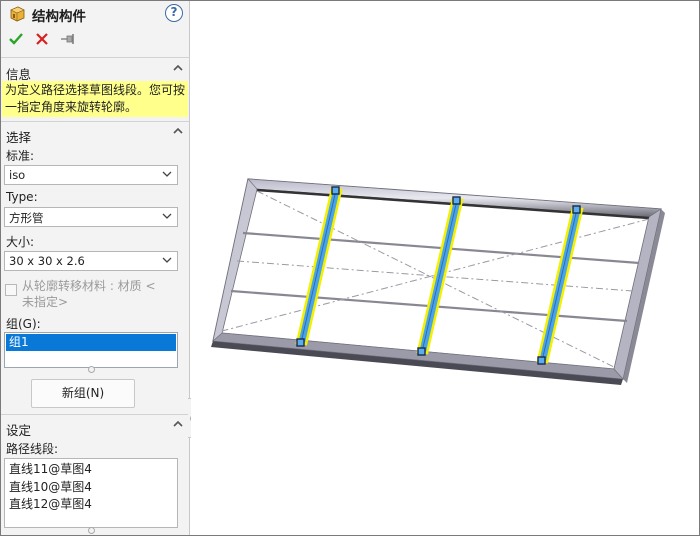 The image size is (700, 536). I want to click on transfer-material-option: 从轮廓转移材料 : 材质 < 未指定>, so click(95, 295).